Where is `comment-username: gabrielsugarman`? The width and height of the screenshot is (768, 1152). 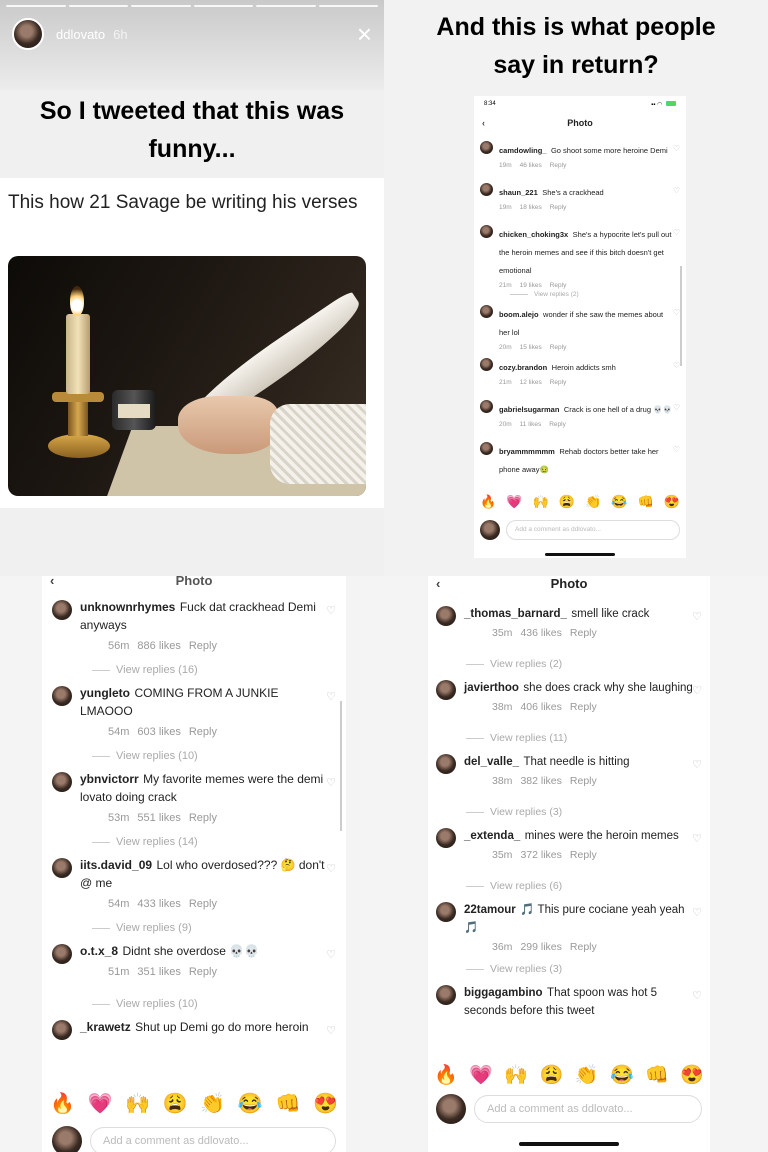 comment-username: gabrielsugarman is located at coordinates (529, 409).